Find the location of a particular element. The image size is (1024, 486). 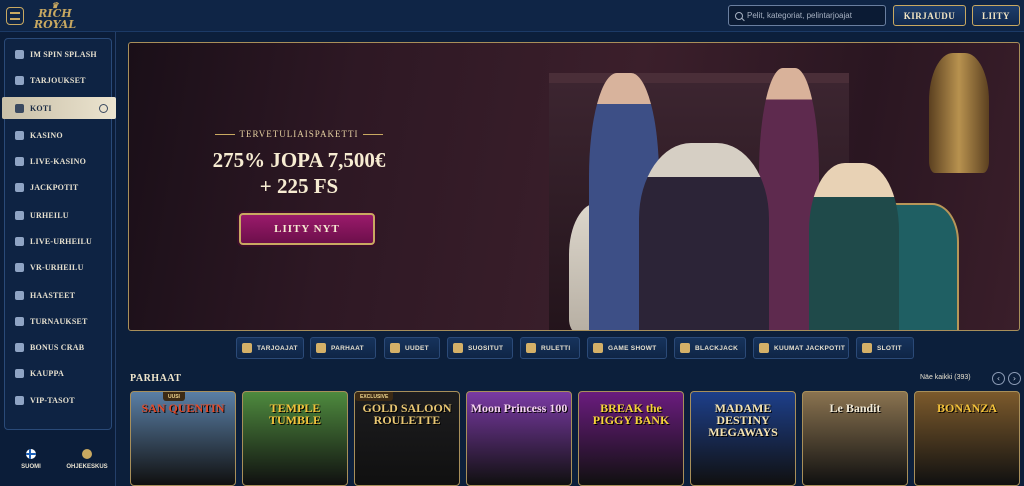

category-game-showt: GAME SHOWT is located at coordinates (627, 348).